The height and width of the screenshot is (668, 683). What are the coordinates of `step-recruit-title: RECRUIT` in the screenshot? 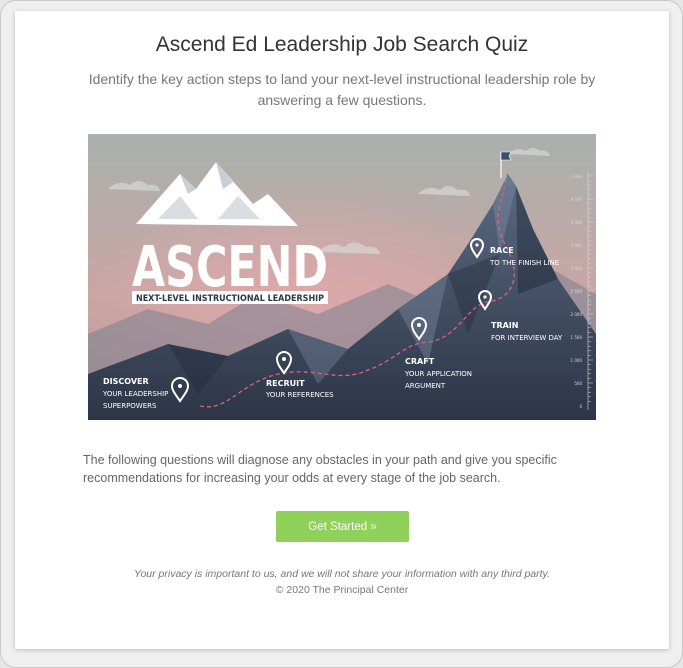 It's located at (285, 383).